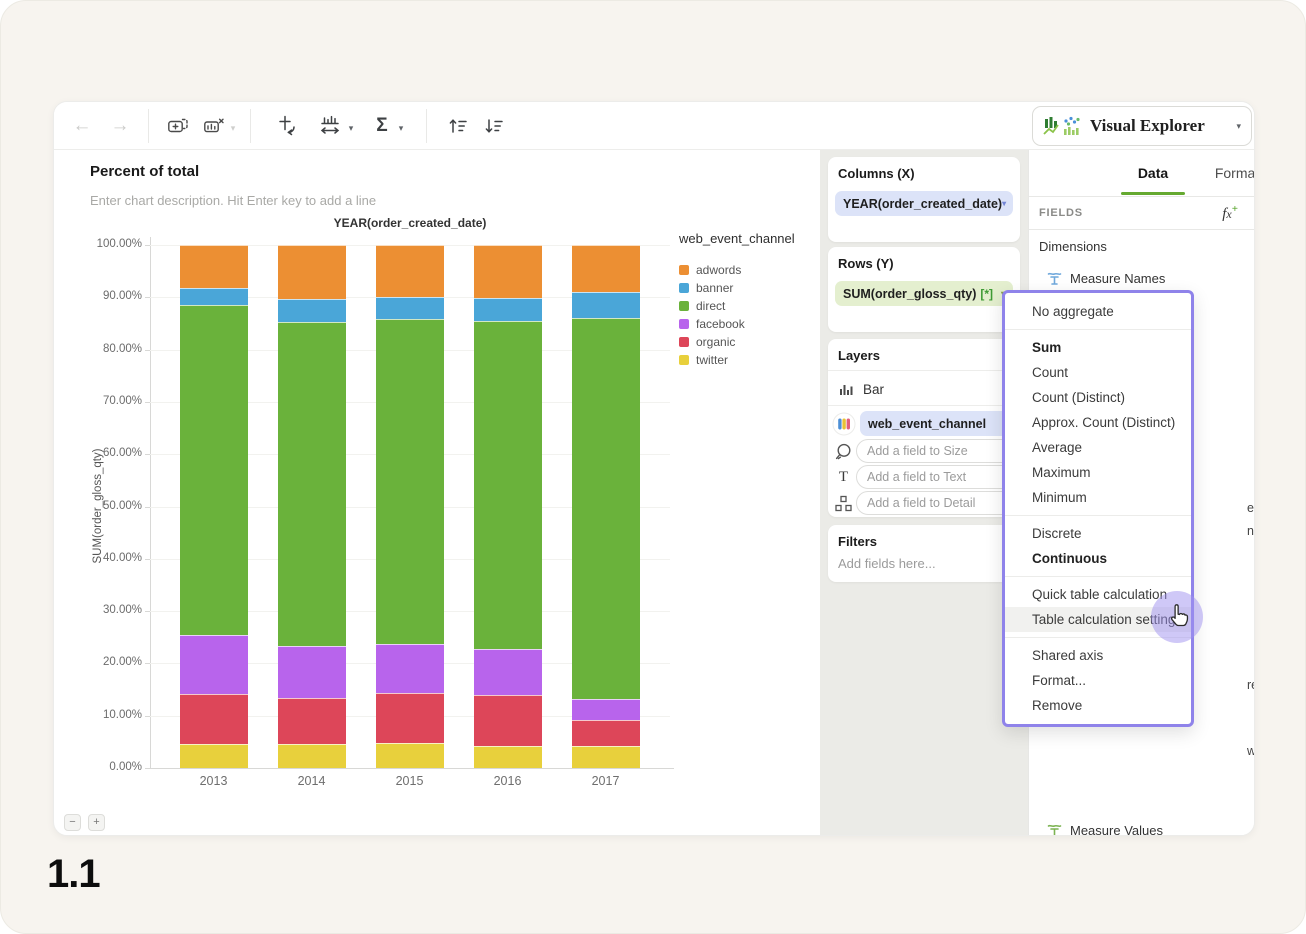  What do you see at coordinates (924, 203) in the screenshot?
I see `columns-pill: YEAR(order_created_date) ▾` at bounding box center [924, 203].